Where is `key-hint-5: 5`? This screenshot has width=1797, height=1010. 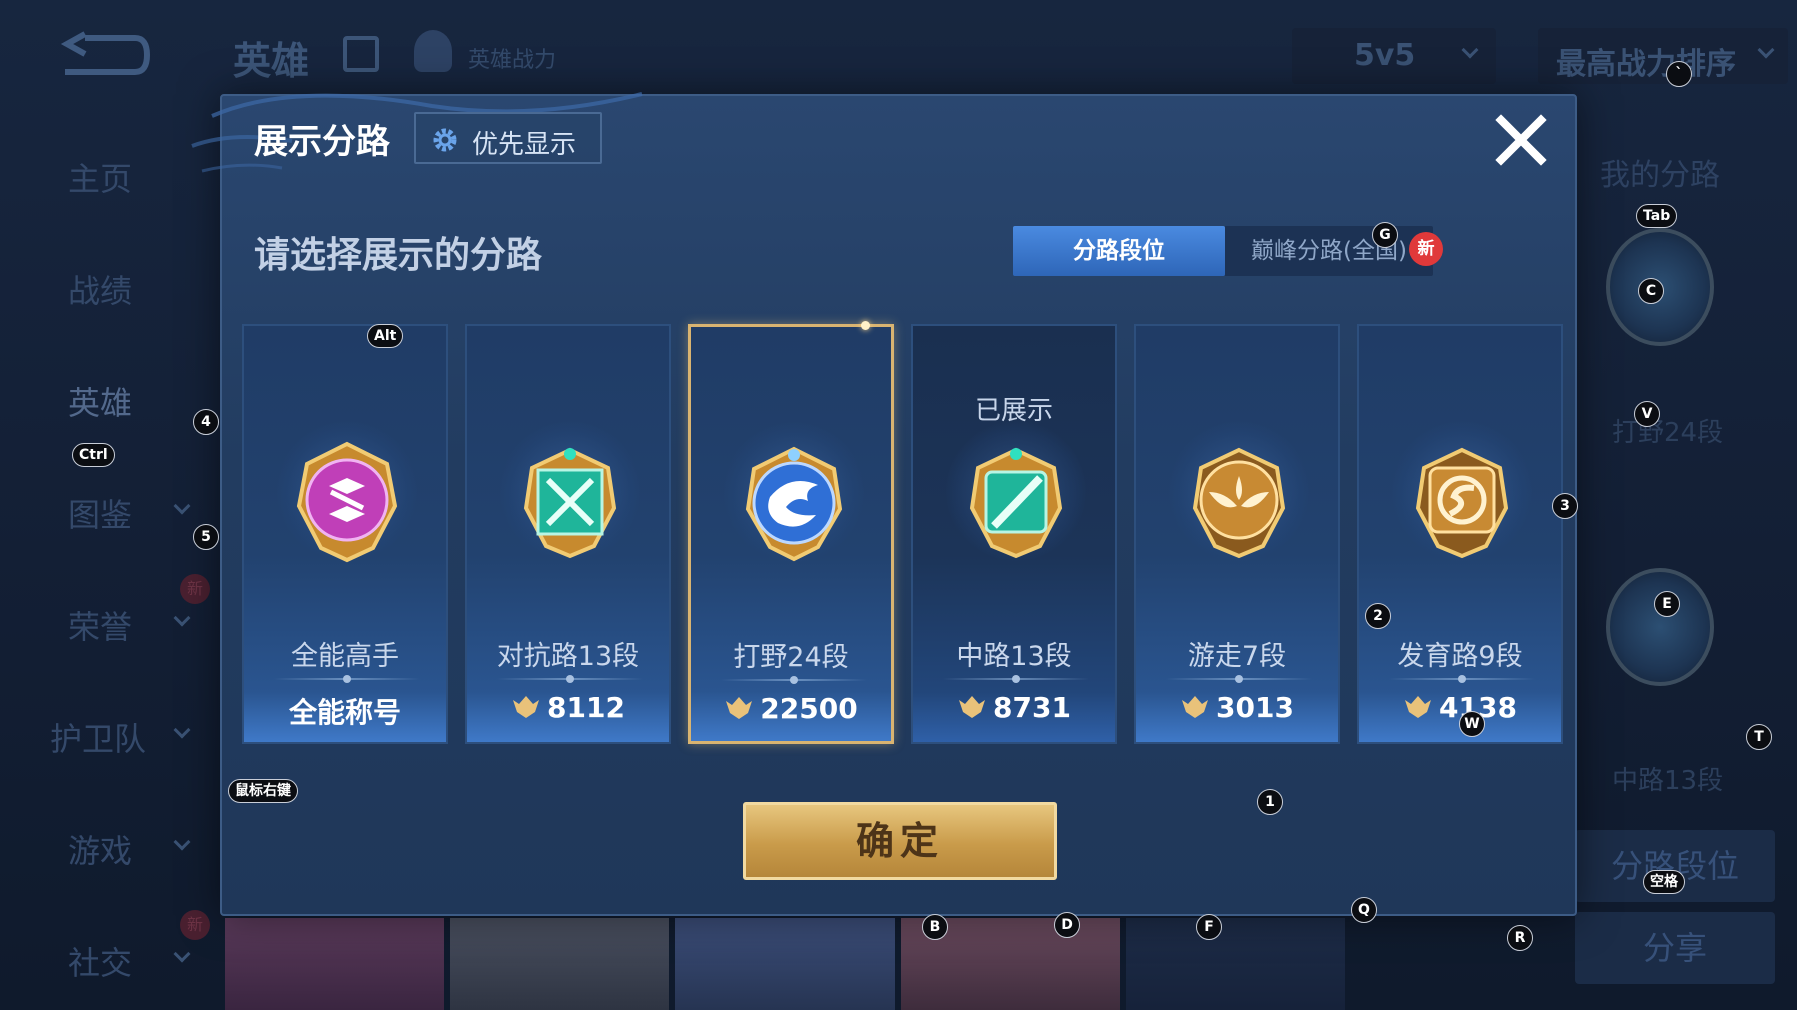
key-hint-5: 5 is located at coordinates (206, 537).